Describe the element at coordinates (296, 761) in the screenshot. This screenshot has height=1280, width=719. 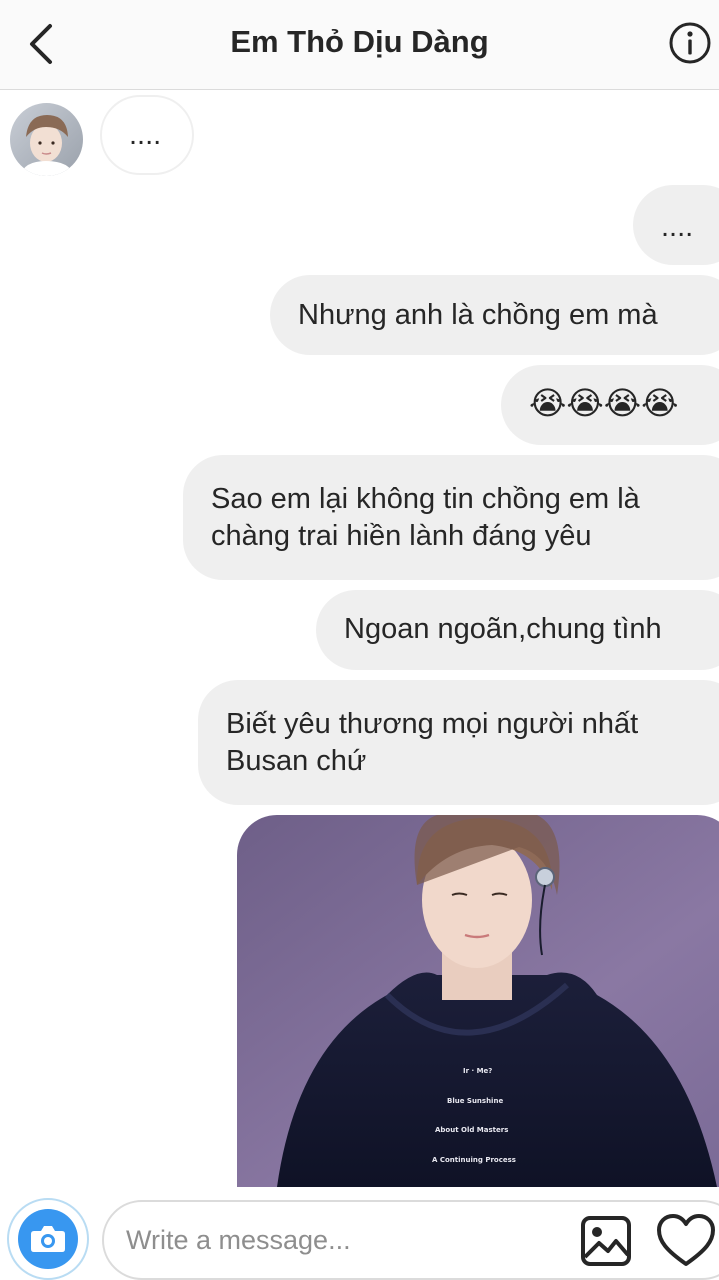
I see `message-text-line: Busan chứ` at that location.